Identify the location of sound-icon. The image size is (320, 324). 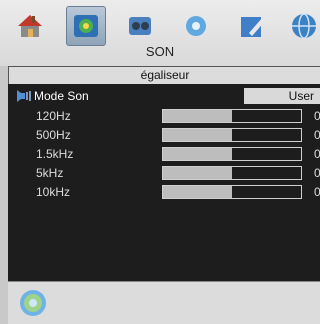
(140, 26).